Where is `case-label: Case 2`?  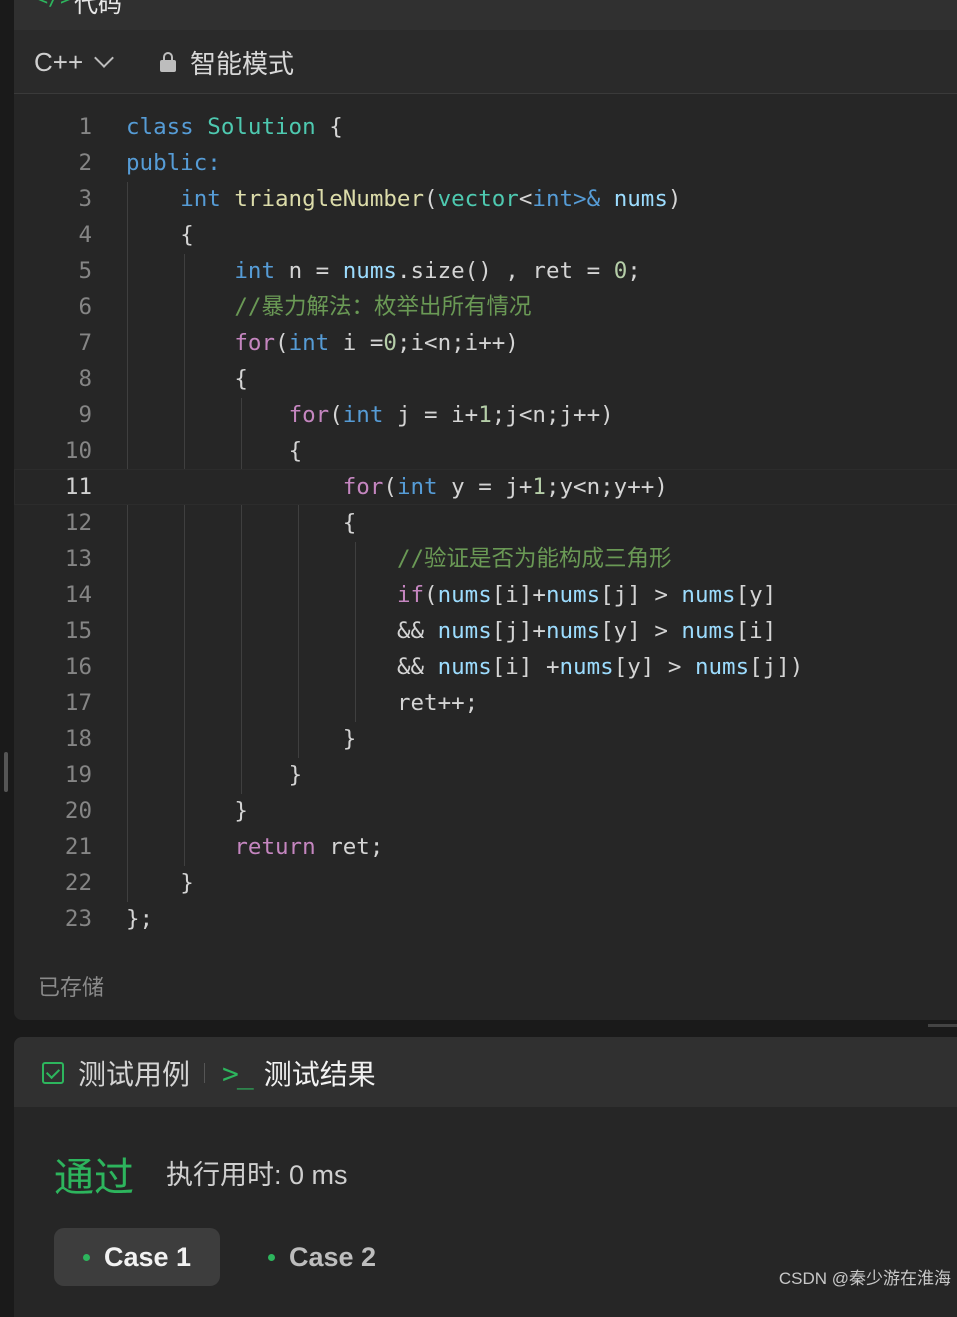 case-label: Case 2 is located at coordinates (333, 1256).